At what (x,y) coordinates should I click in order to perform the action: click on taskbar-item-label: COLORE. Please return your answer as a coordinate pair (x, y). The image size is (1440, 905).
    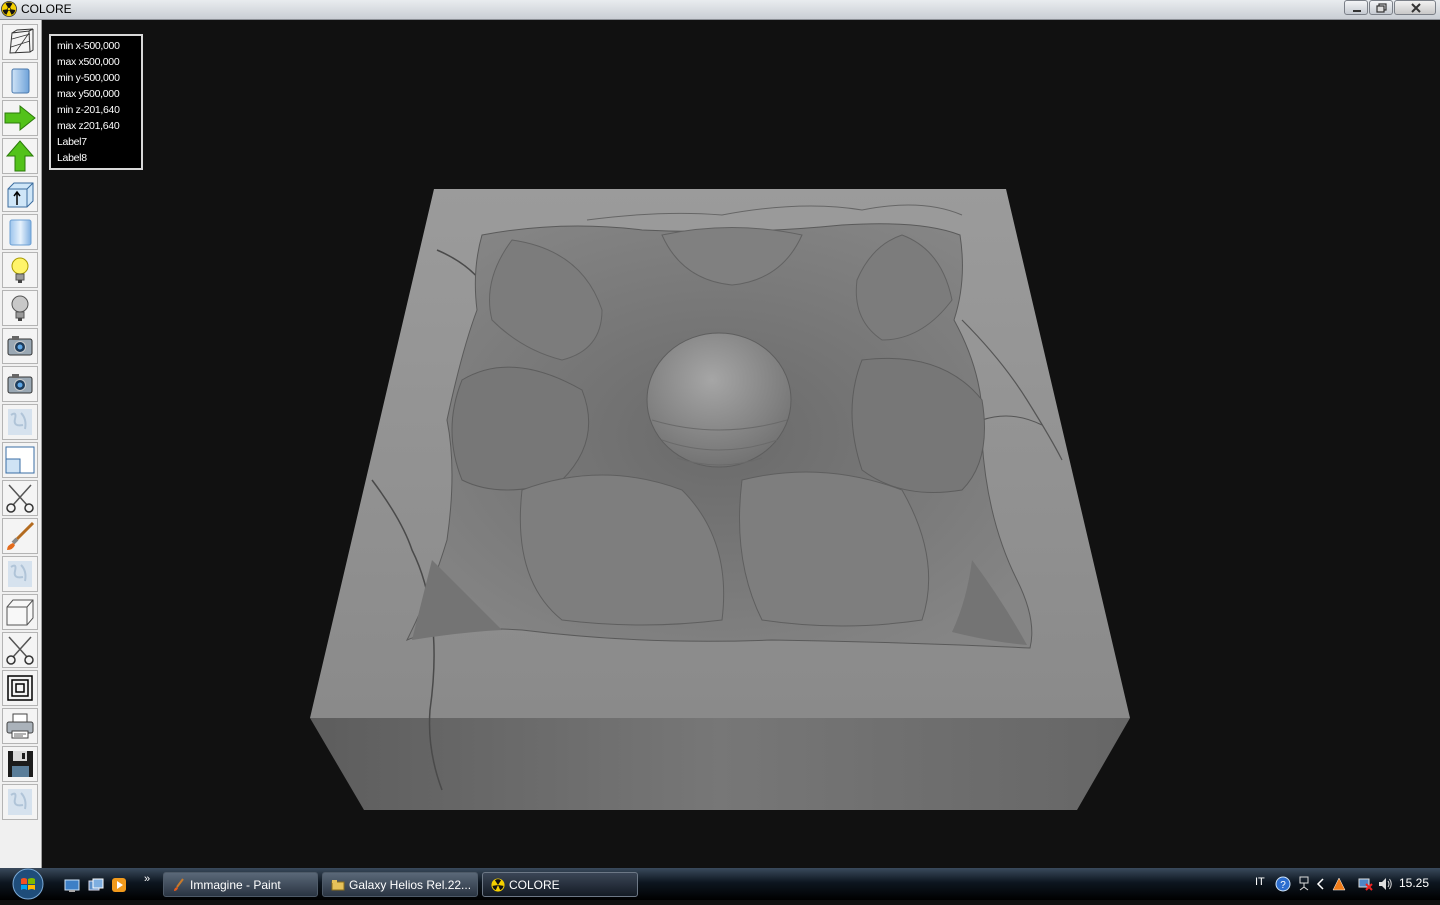
    Looking at the image, I should click on (534, 885).